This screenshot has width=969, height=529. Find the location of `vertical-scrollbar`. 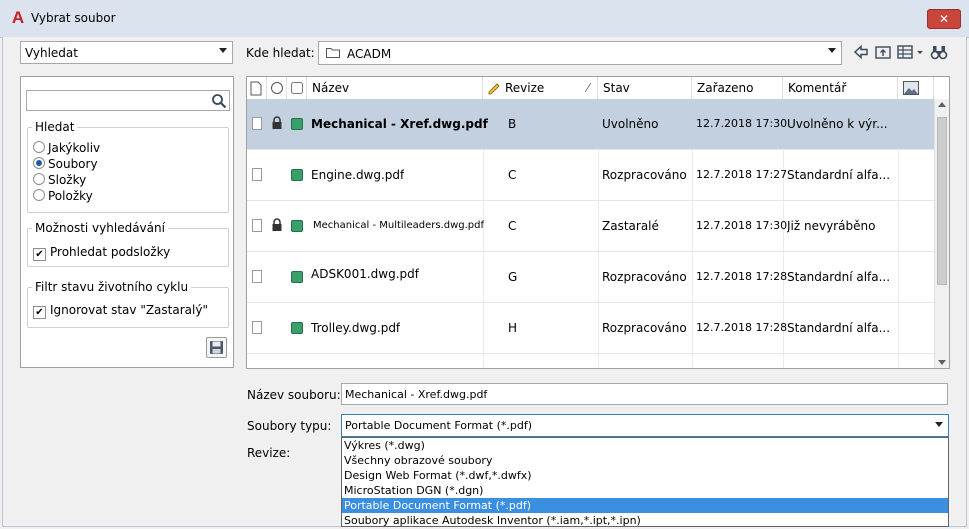

vertical-scrollbar is located at coordinates (941, 233).